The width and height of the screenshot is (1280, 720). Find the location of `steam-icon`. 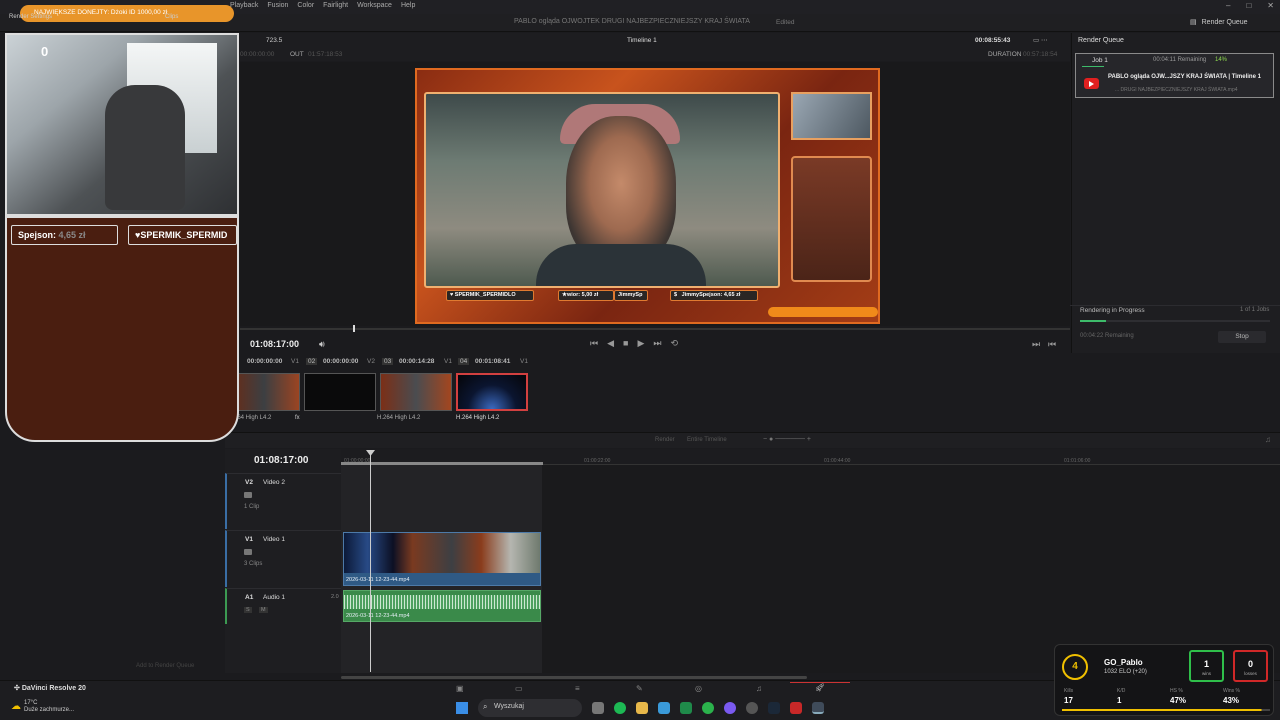

steam-icon is located at coordinates (774, 708).